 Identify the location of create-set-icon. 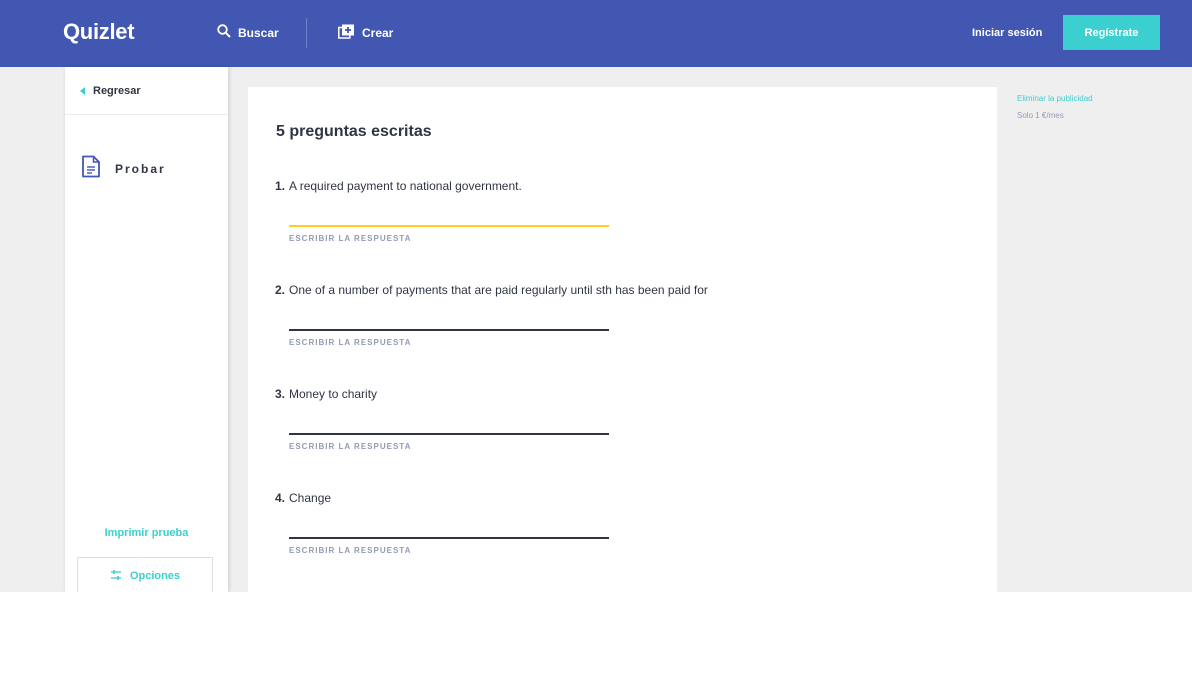
(350, 33).